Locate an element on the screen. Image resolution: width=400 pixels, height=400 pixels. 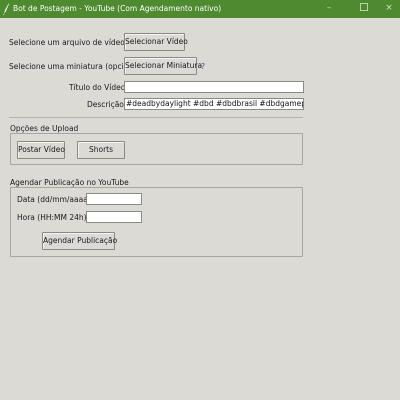
shorts-button: Shorts is located at coordinates (101, 150).